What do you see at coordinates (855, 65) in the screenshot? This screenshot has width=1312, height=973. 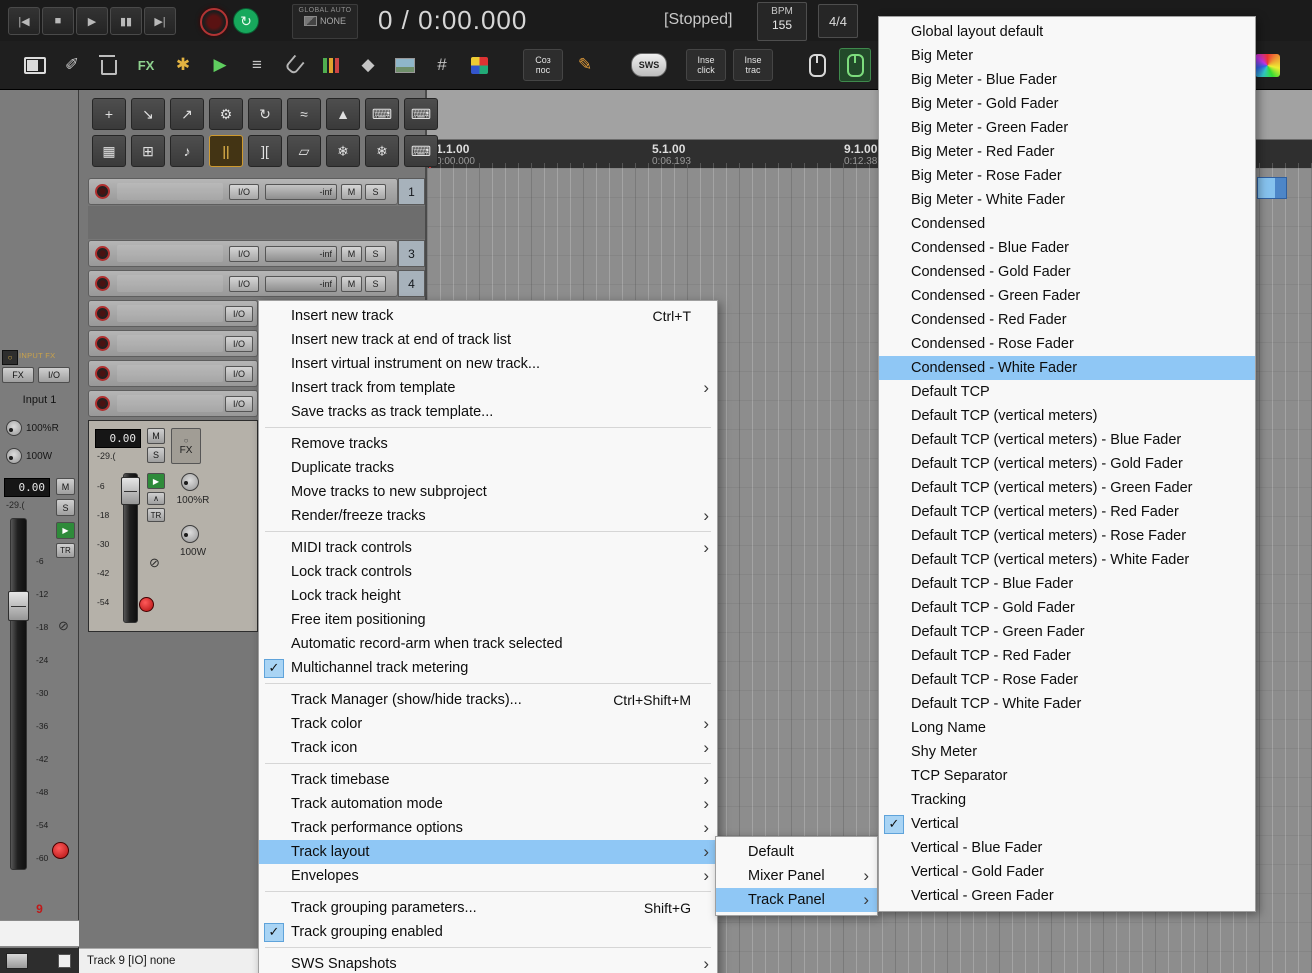 I see `mouse-mode-green-button` at bounding box center [855, 65].